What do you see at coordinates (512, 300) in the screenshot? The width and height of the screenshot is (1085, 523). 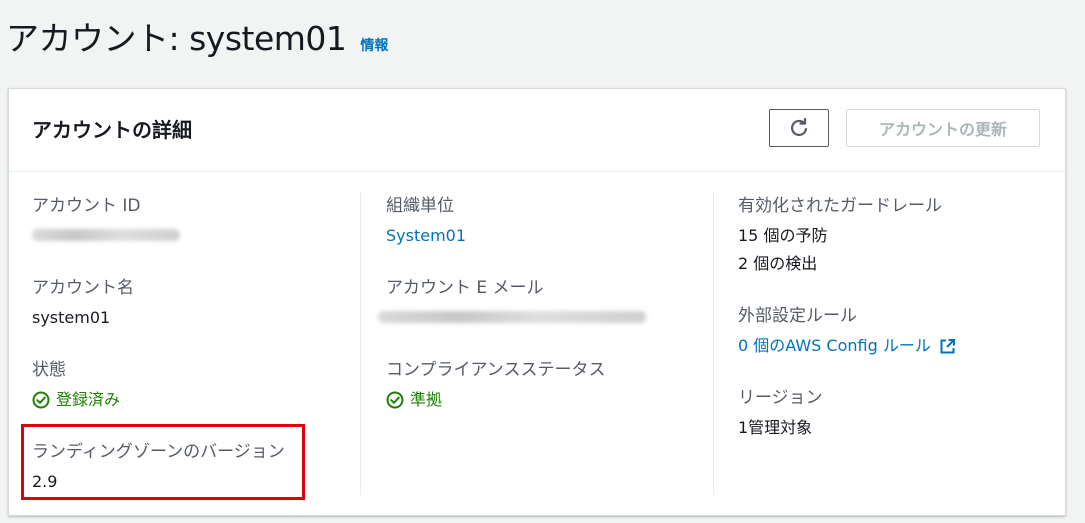 I see `account-email-field: アカウント E メール` at bounding box center [512, 300].